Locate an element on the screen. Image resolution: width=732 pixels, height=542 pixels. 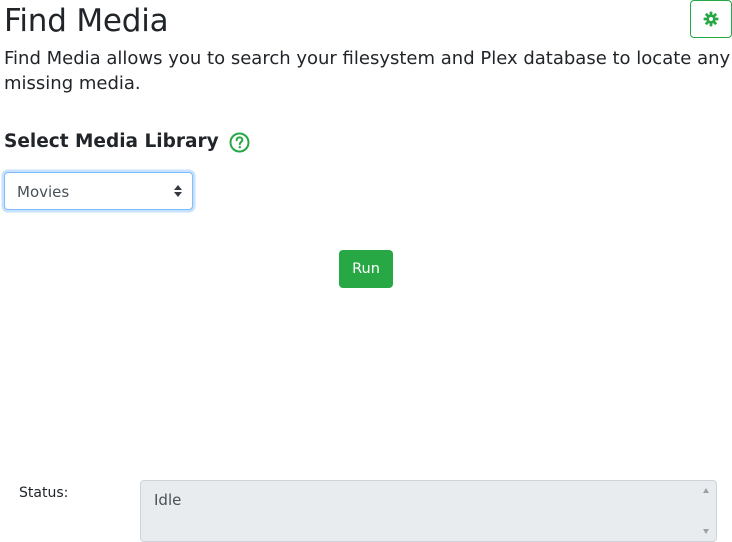
question-circle-icon is located at coordinates (239, 142).